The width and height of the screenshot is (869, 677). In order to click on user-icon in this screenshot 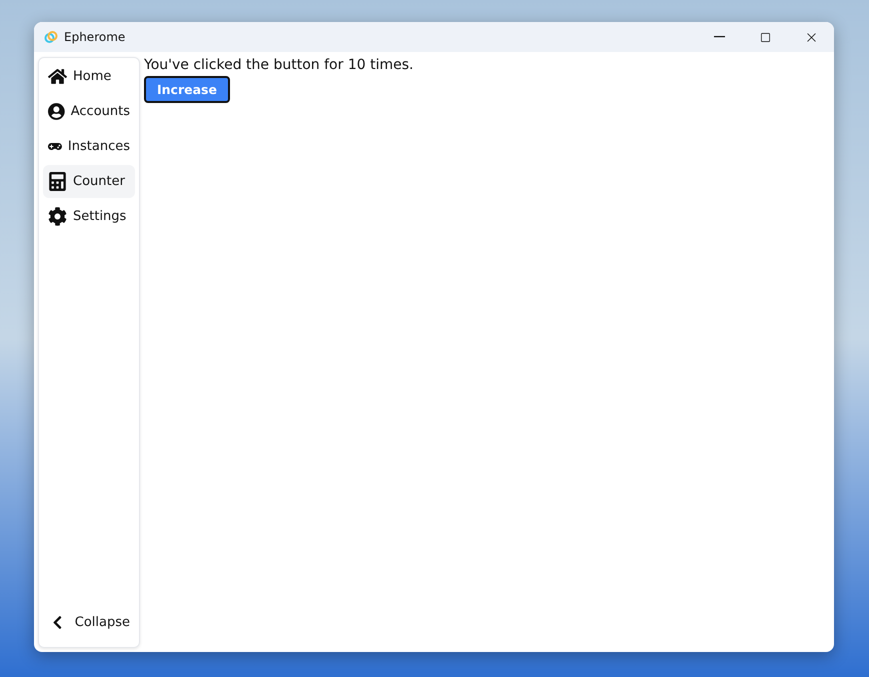, I will do `click(56, 111)`.